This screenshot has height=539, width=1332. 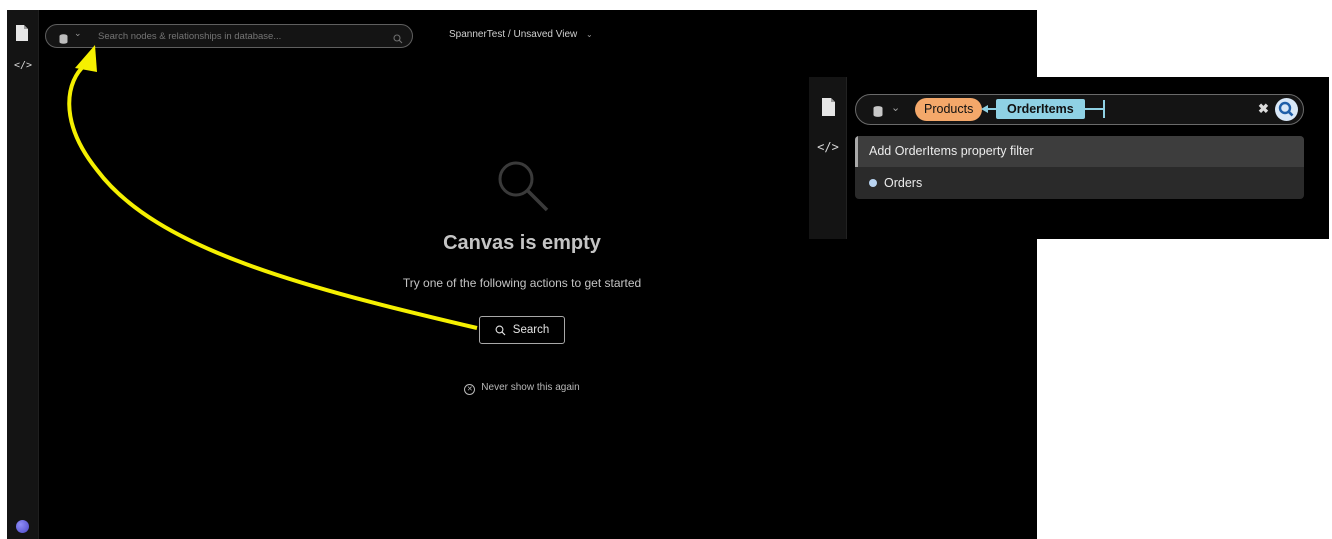 What do you see at coordinates (1094, 109) in the screenshot?
I see `relationship-tail-icon` at bounding box center [1094, 109].